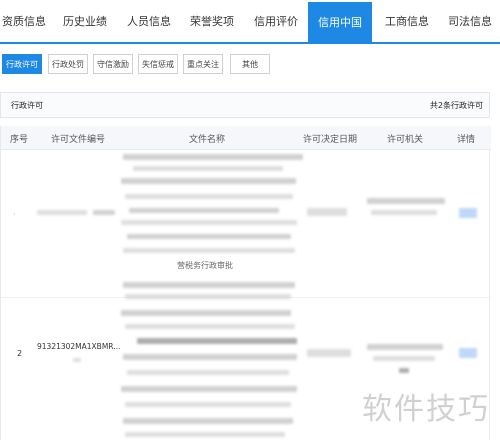  Describe the element at coordinates (113, 64) in the screenshot. I see `subtab-trust-incentive: 守信激励` at that location.